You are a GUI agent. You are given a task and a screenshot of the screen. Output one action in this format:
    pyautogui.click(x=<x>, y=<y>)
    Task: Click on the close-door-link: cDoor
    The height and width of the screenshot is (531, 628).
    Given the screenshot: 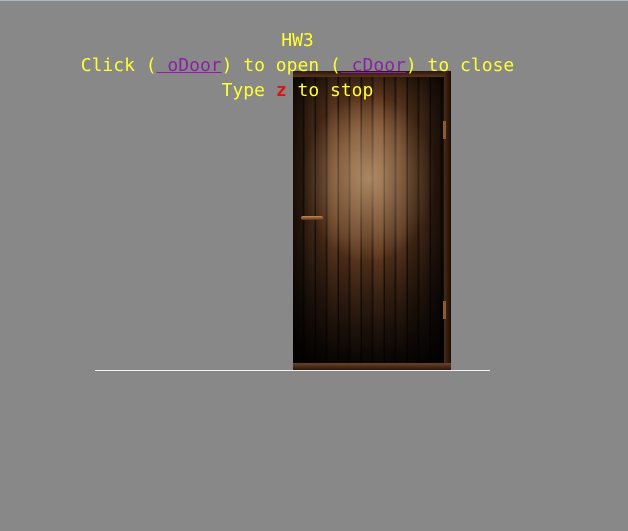 What is the action you would take?
    pyautogui.click(x=373, y=65)
    